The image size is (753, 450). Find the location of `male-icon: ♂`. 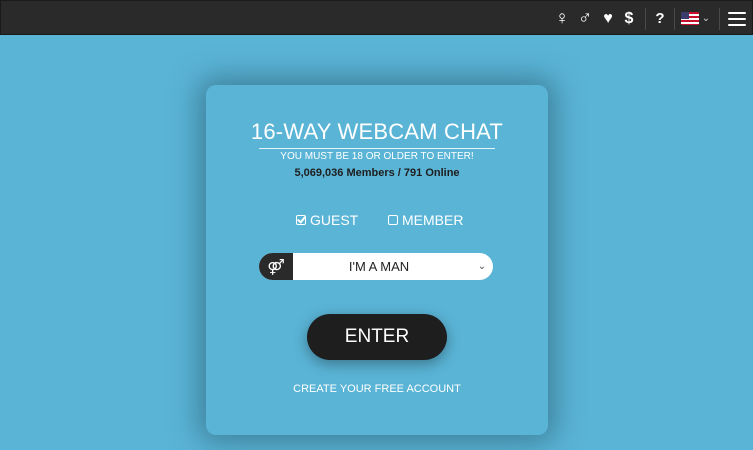

male-icon: ♂ is located at coordinates (585, 18).